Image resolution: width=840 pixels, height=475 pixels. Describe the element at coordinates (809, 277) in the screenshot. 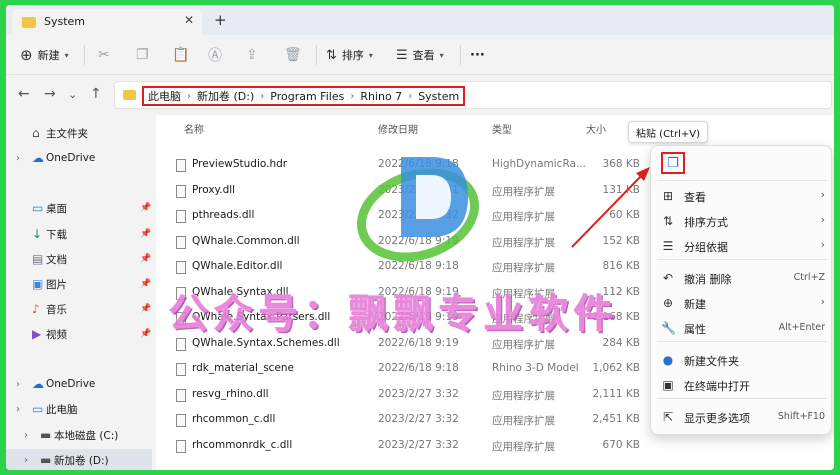

I see `menu-item-shortcut: Ctrl+Z` at that location.